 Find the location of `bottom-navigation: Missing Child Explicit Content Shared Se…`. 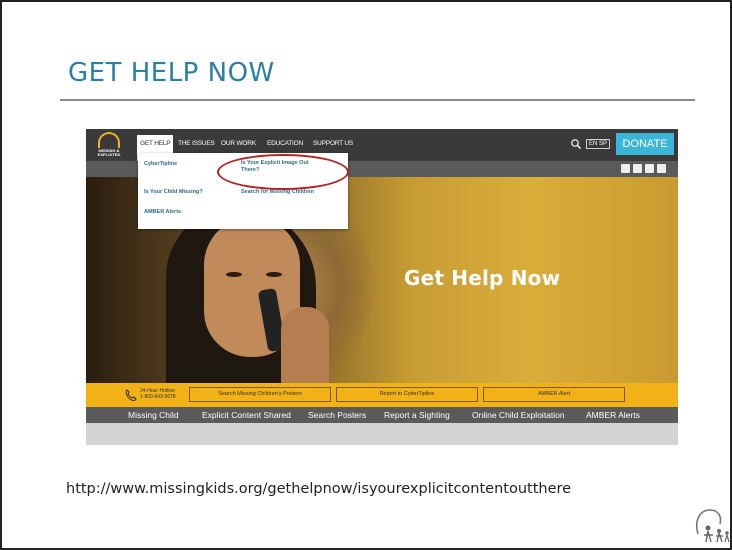

bottom-navigation: Missing Child Explicit Content Shared Se… is located at coordinates (382, 415).